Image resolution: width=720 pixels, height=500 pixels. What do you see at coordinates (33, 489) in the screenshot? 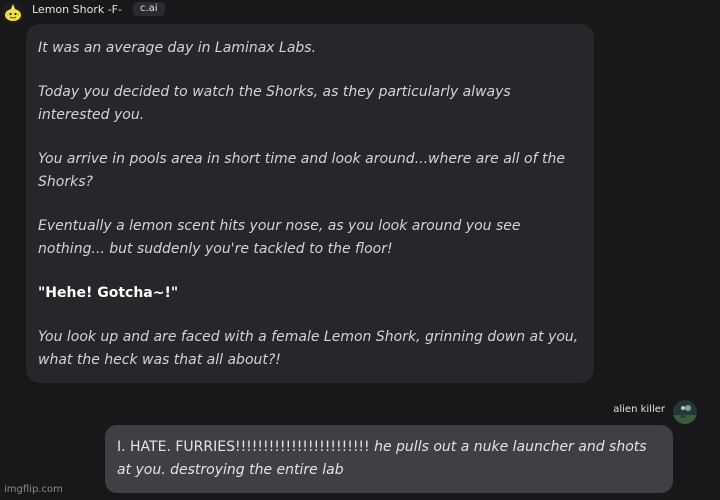
I see `watermark: imgflip.com` at bounding box center [33, 489].